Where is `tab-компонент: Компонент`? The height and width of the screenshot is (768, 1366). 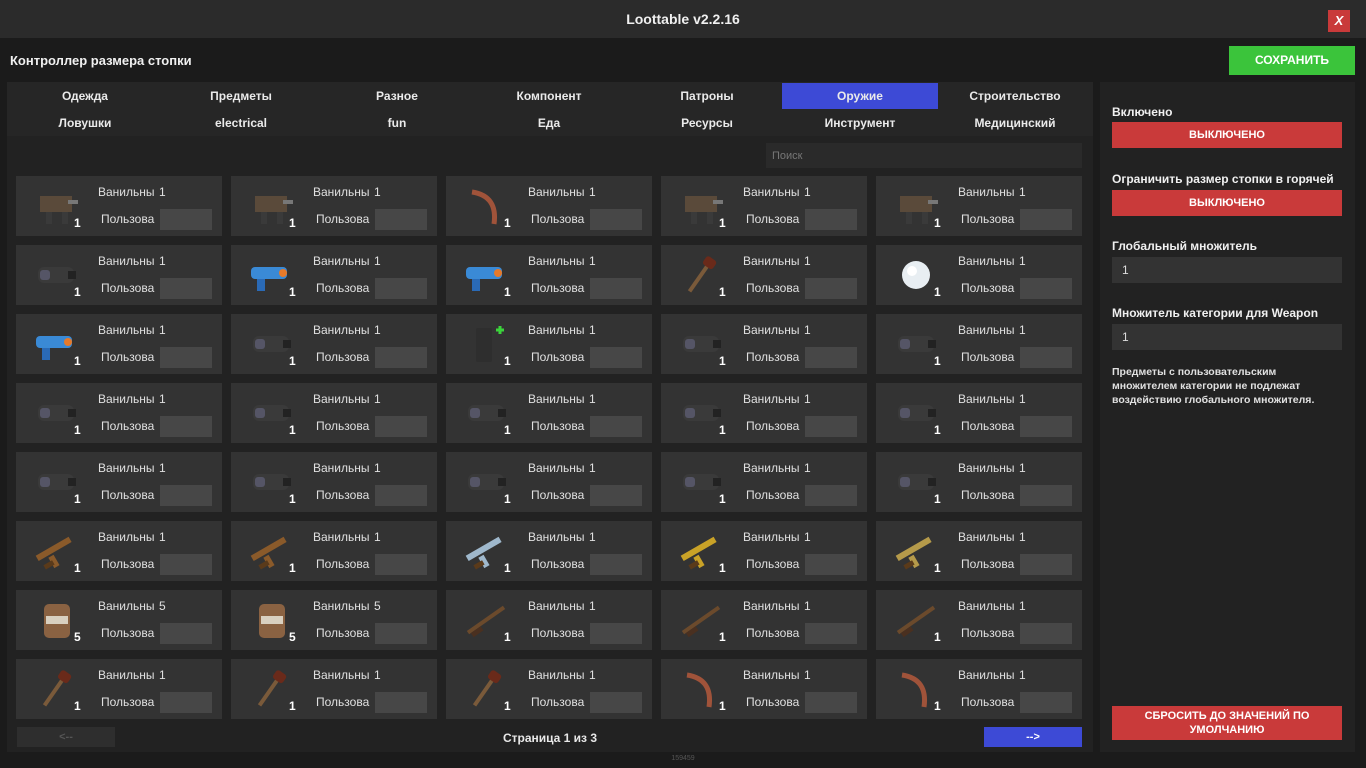 tab-компонент: Компонент is located at coordinates (549, 96).